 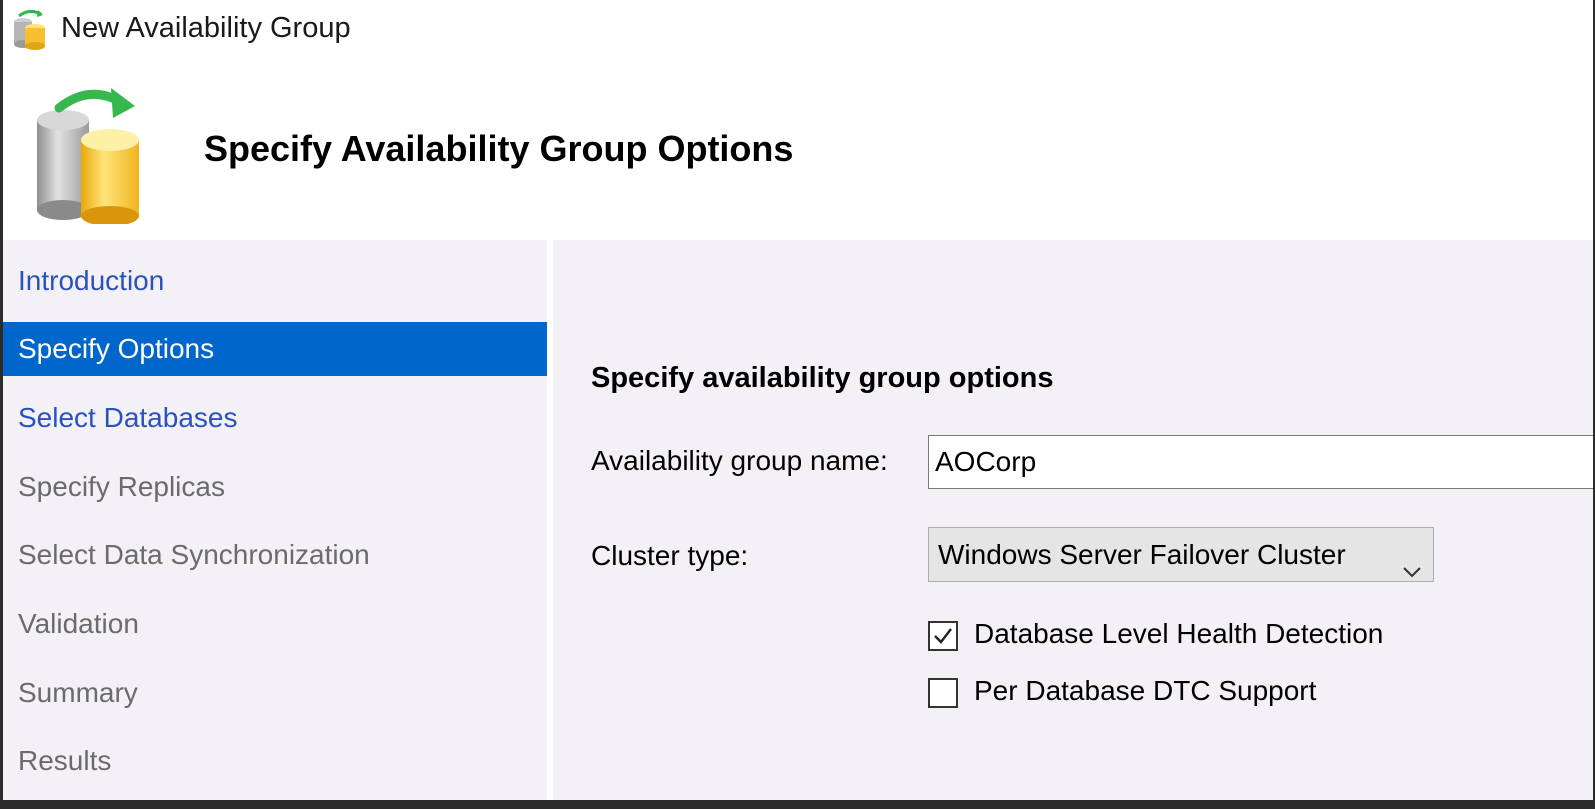 I want to click on sidebar-item-summary: Summary, so click(x=78, y=692).